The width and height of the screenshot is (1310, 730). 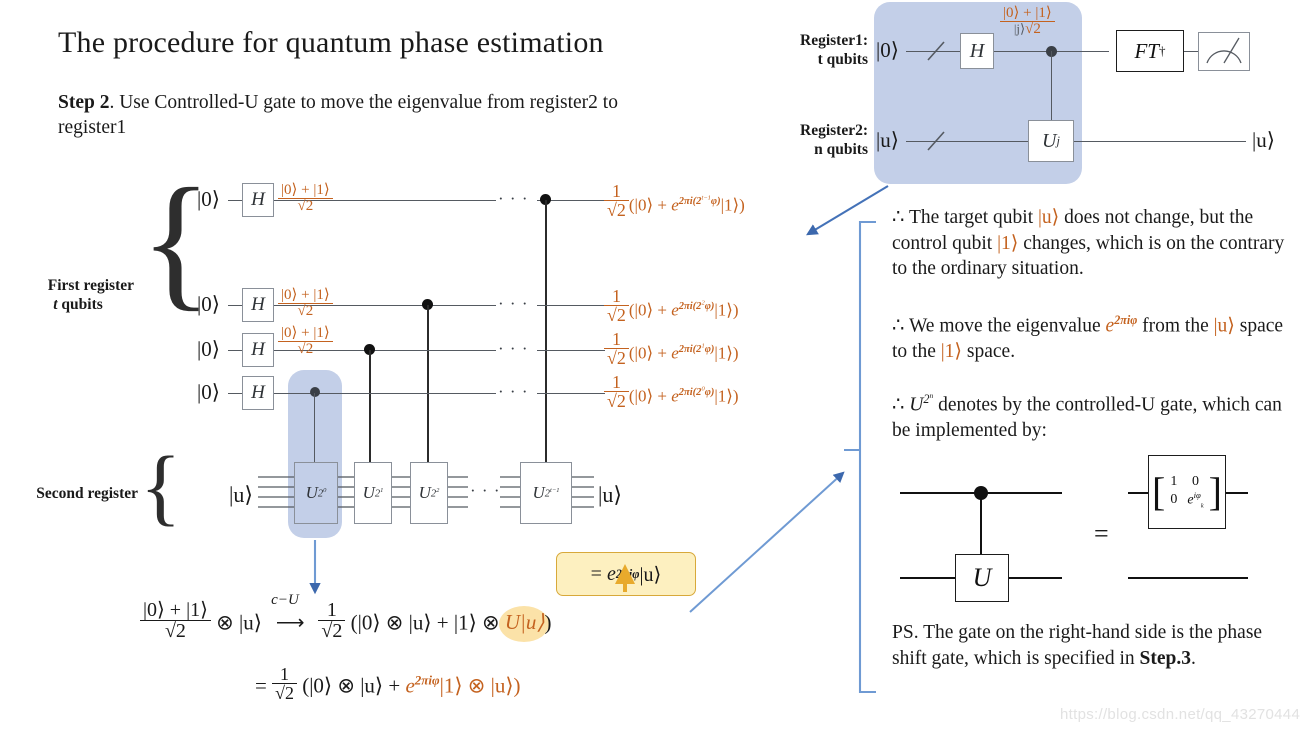 What do you see at coordinates (538, 492) in the screenshot?
I see `u3-base: U` at bounding box center [538, 492].